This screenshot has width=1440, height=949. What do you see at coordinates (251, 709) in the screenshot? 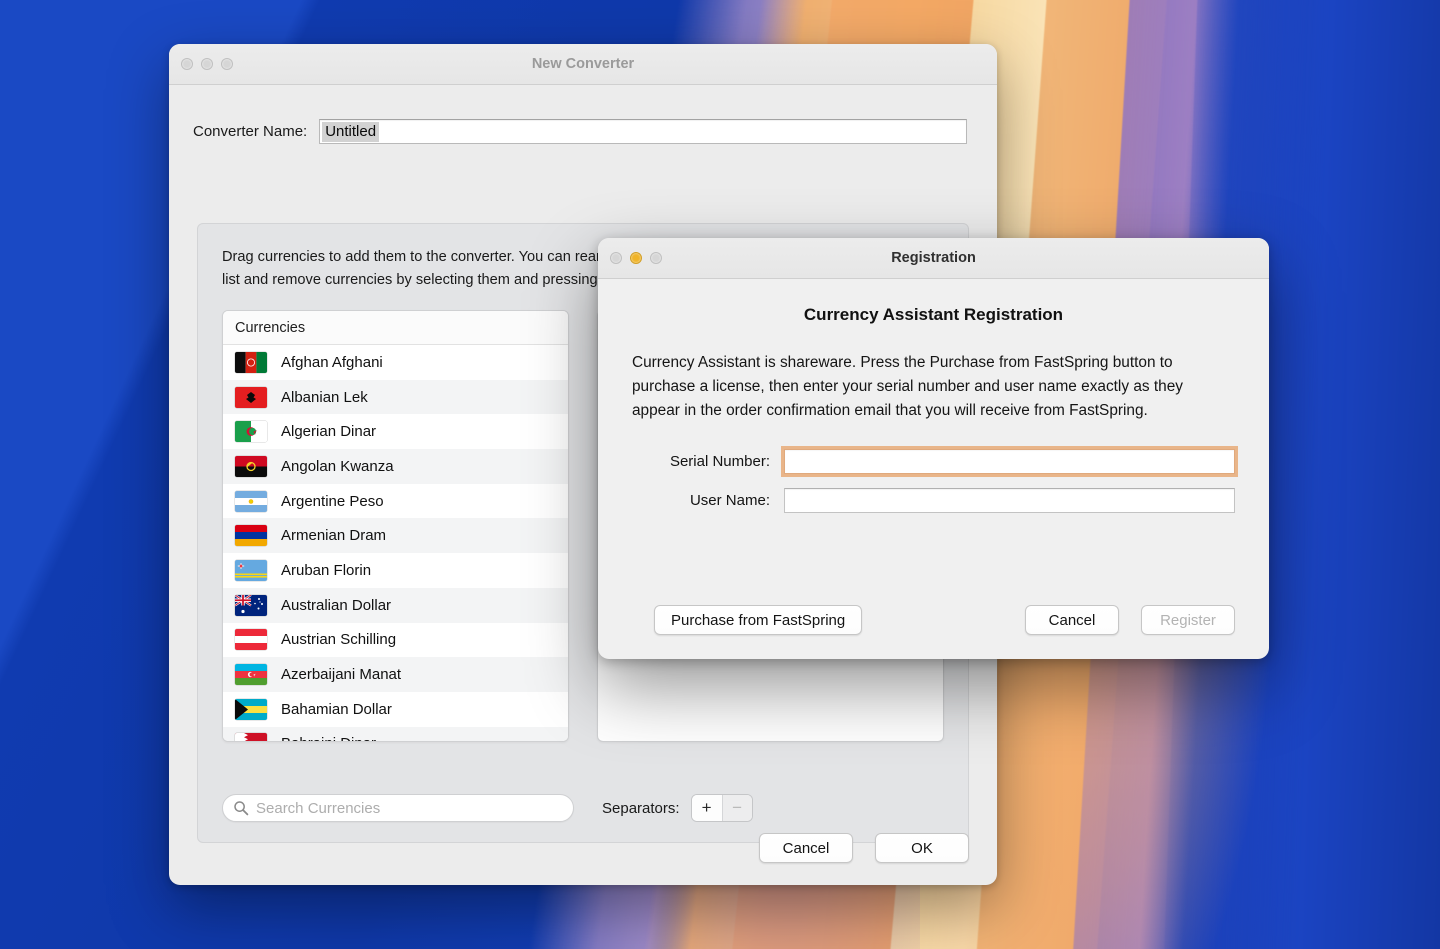
I see `flag-icon-bahamas` at bounding box center [251, 709].